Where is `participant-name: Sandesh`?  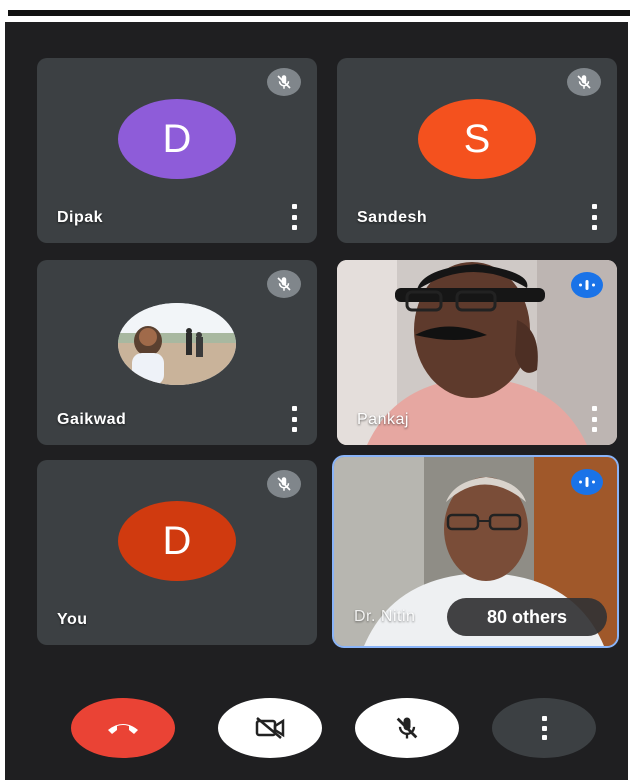 participant-name: Sandesh is located at coordinates (392, 217).